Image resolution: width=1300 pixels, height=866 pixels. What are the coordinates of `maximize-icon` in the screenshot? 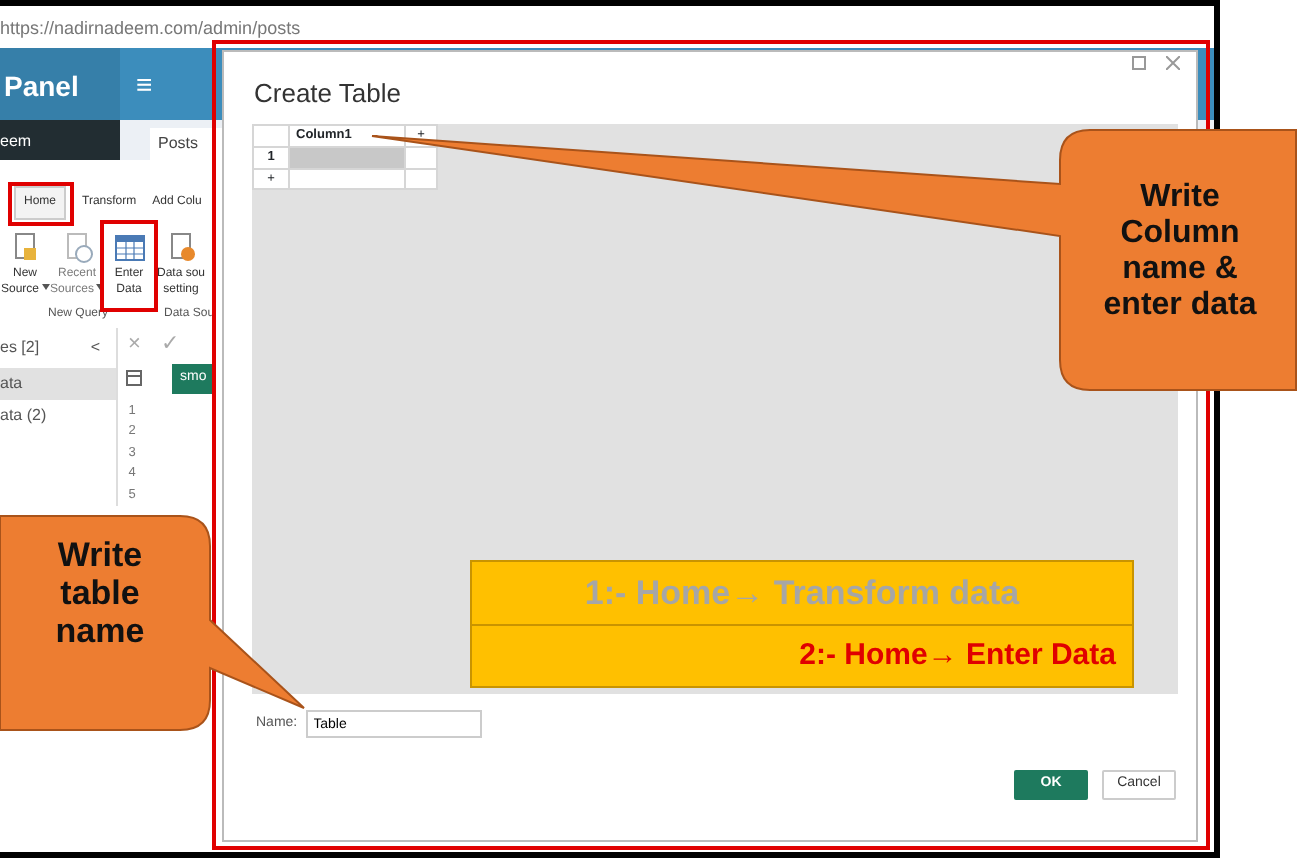 It's located at (1139, 63).